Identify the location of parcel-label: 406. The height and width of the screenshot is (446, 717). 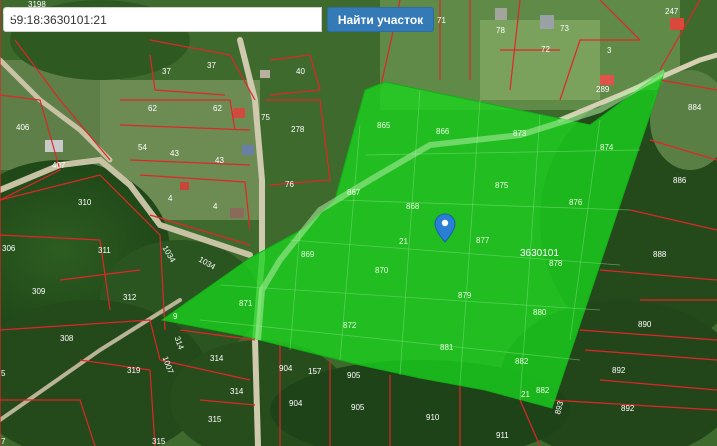
(23, 127).